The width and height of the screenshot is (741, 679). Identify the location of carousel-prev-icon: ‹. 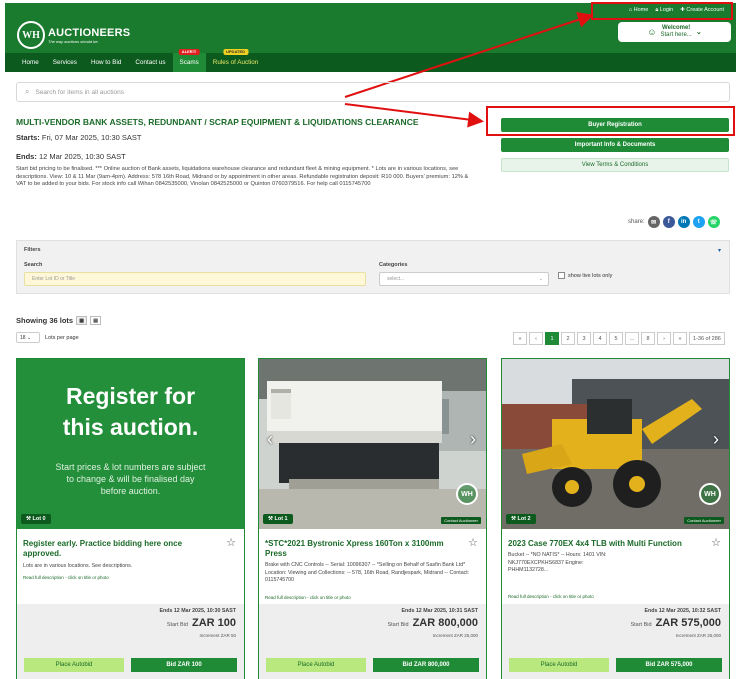
(270, 439).